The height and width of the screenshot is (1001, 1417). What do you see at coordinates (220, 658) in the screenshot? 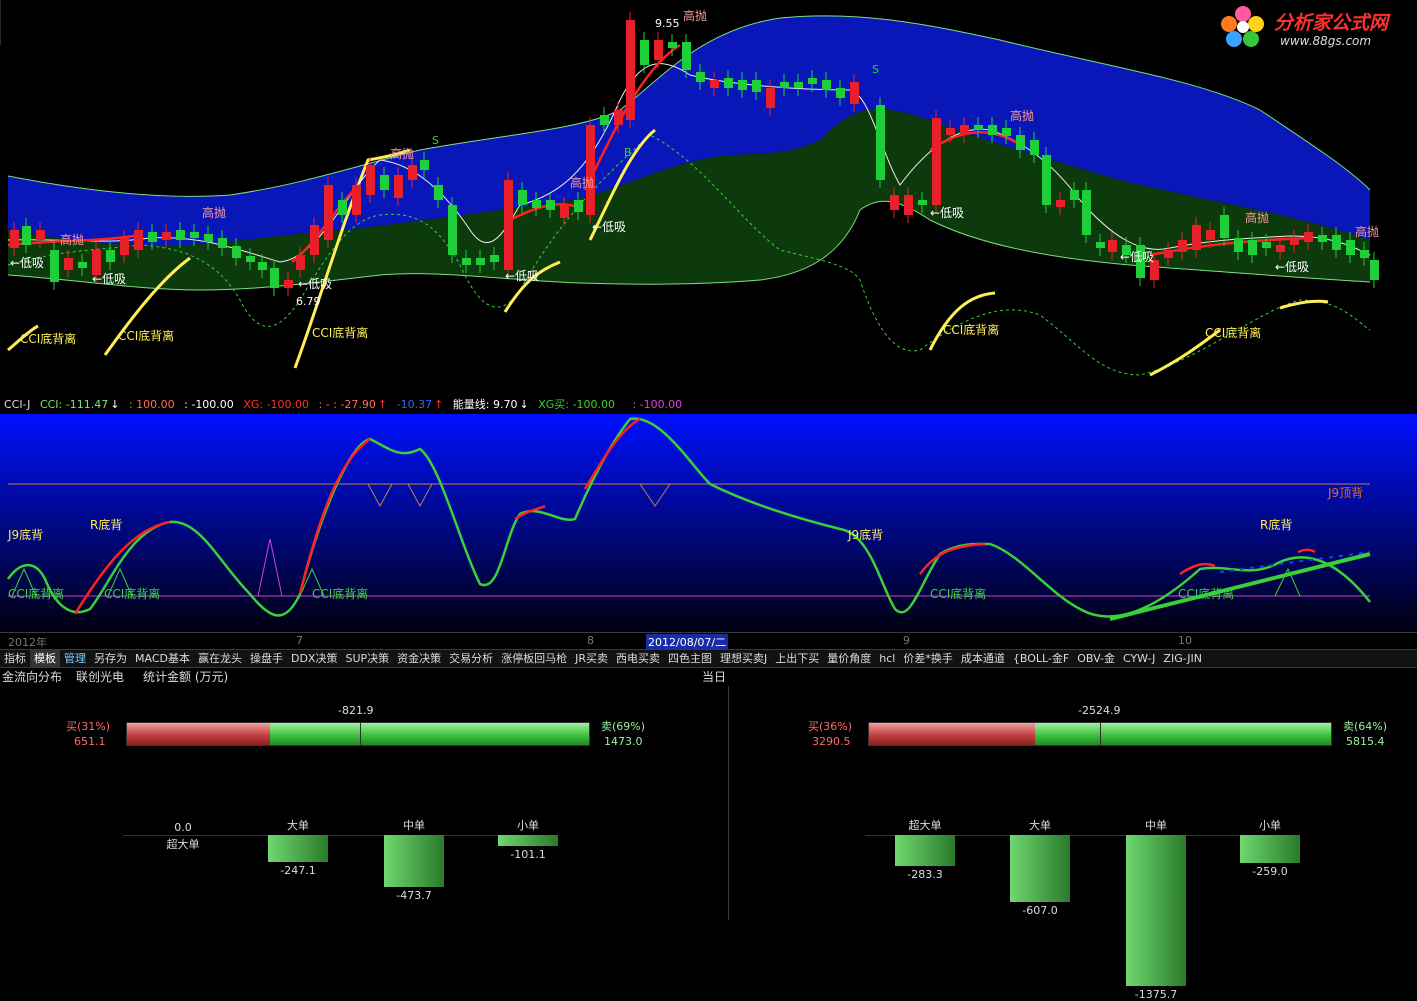
I see `tab-5: 赢在龙头` at bounding box center [220, 658].